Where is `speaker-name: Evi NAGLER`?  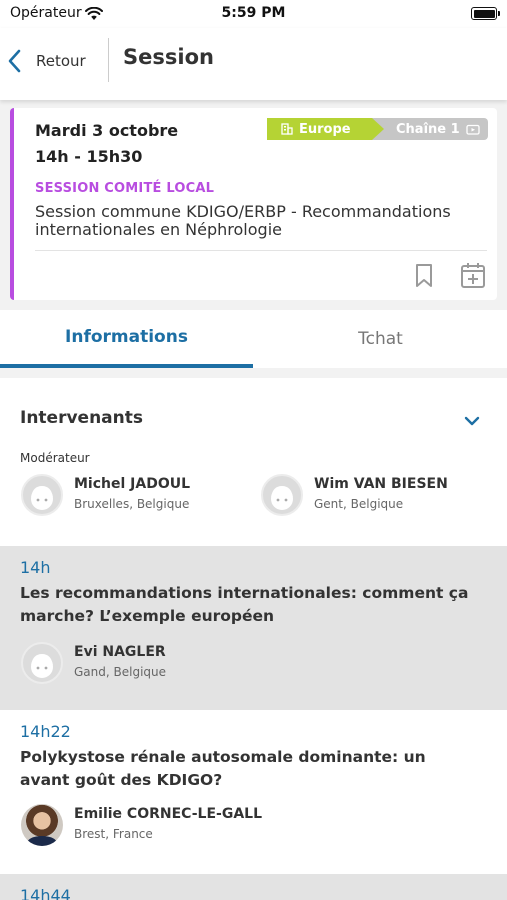 speaker-name: Evi NAGLER is located at coordinates (120, 652).